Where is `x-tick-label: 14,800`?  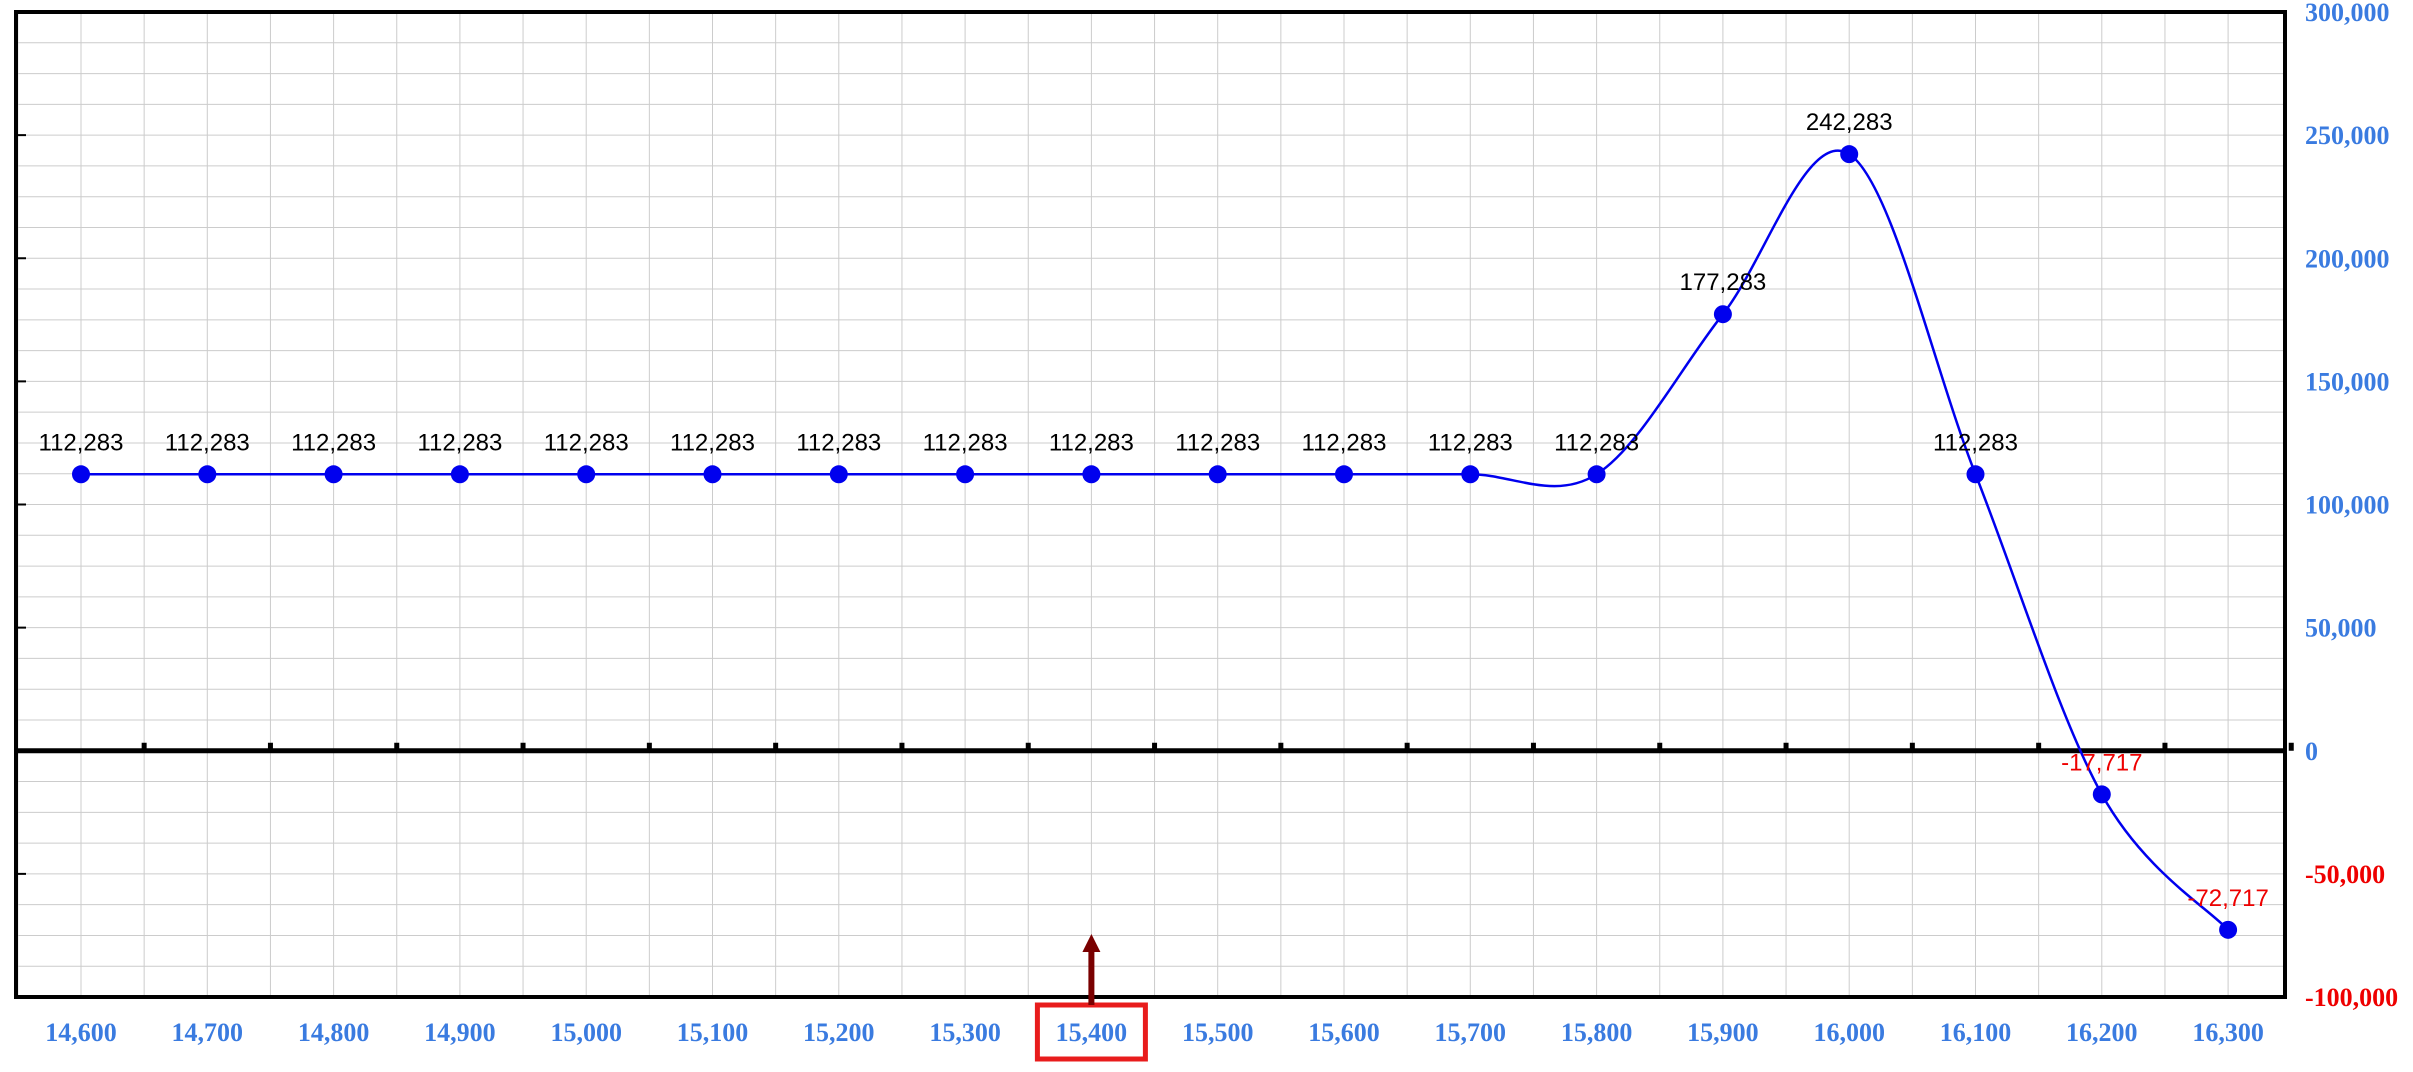
x-tick-label: 14,800 is located at coordinates (334, 1032).